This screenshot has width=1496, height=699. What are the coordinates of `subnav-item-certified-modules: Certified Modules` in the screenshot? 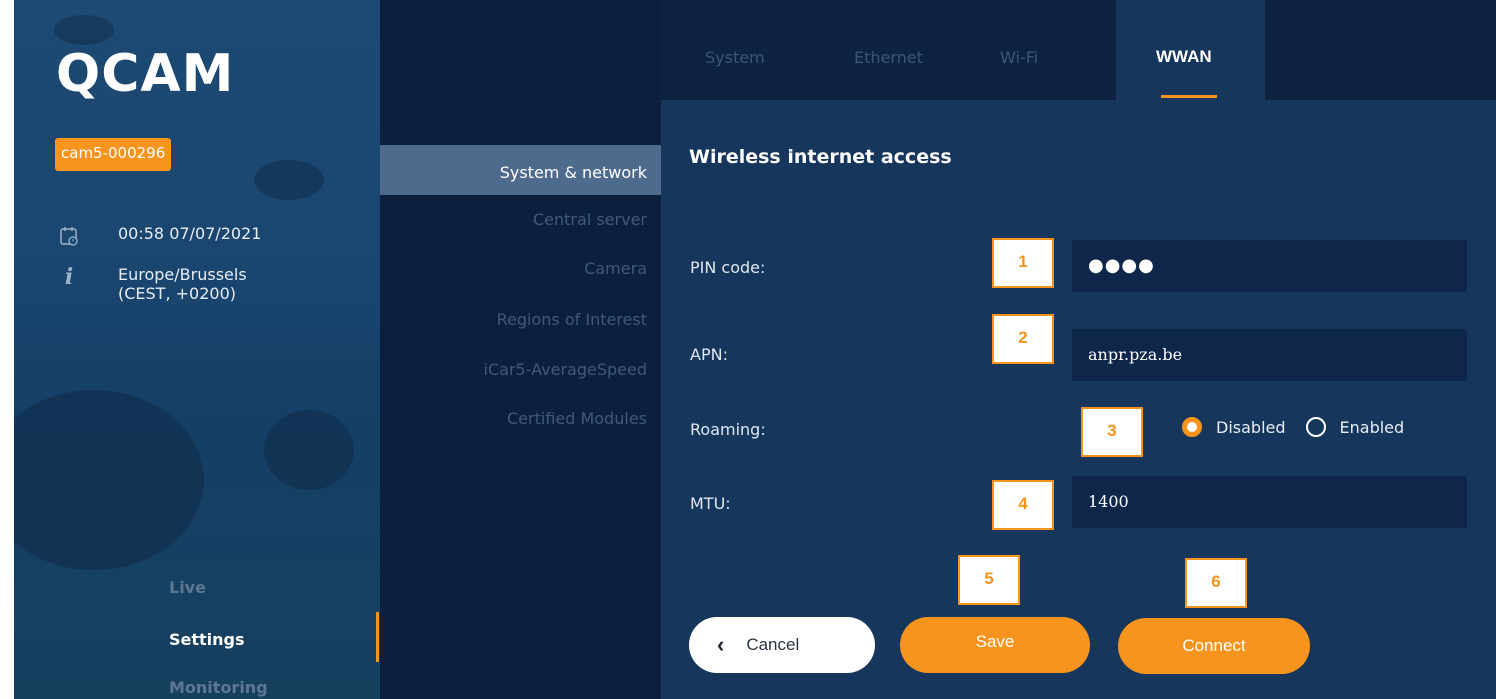 It's located at (577, 418).